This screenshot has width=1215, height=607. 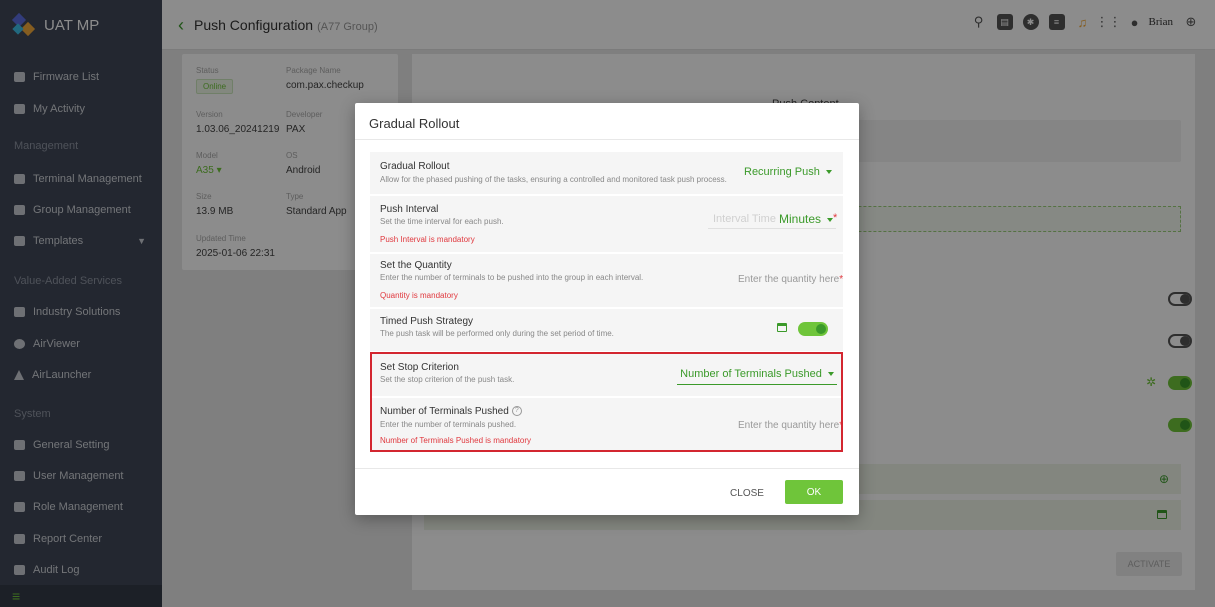 What do you see at coordinates (416, 265) in the screenshot?
I see `row-title: Set the Quantity` at bounding box center [416, 265].